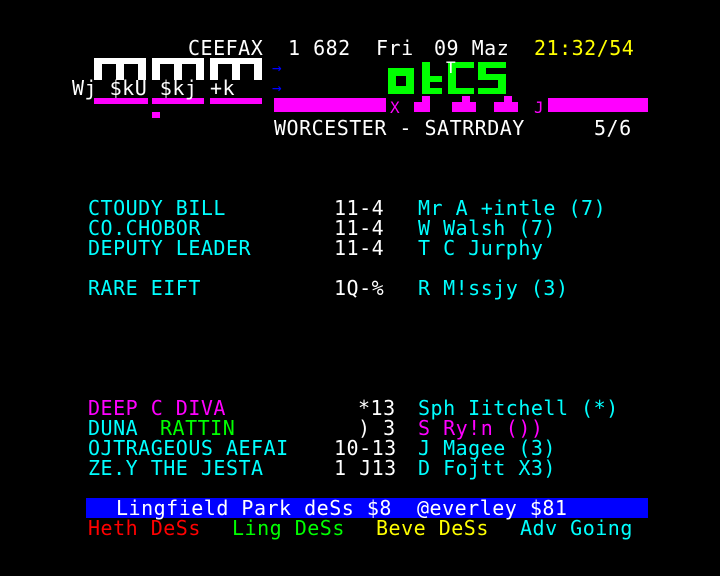 The height and width of the screenshot is (576, 720). Describe the element at coordinates (342, 508) in the screenshot. I see `banner-text: Lingfield Park deSs $8 @everley $81` at that location.